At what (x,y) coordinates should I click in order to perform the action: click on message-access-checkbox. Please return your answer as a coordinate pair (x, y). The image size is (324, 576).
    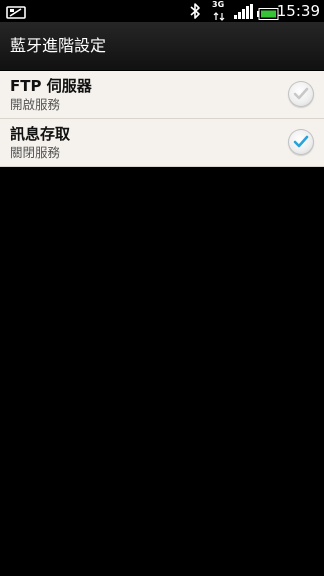
    Looking at the image, I should click on (301, 142).